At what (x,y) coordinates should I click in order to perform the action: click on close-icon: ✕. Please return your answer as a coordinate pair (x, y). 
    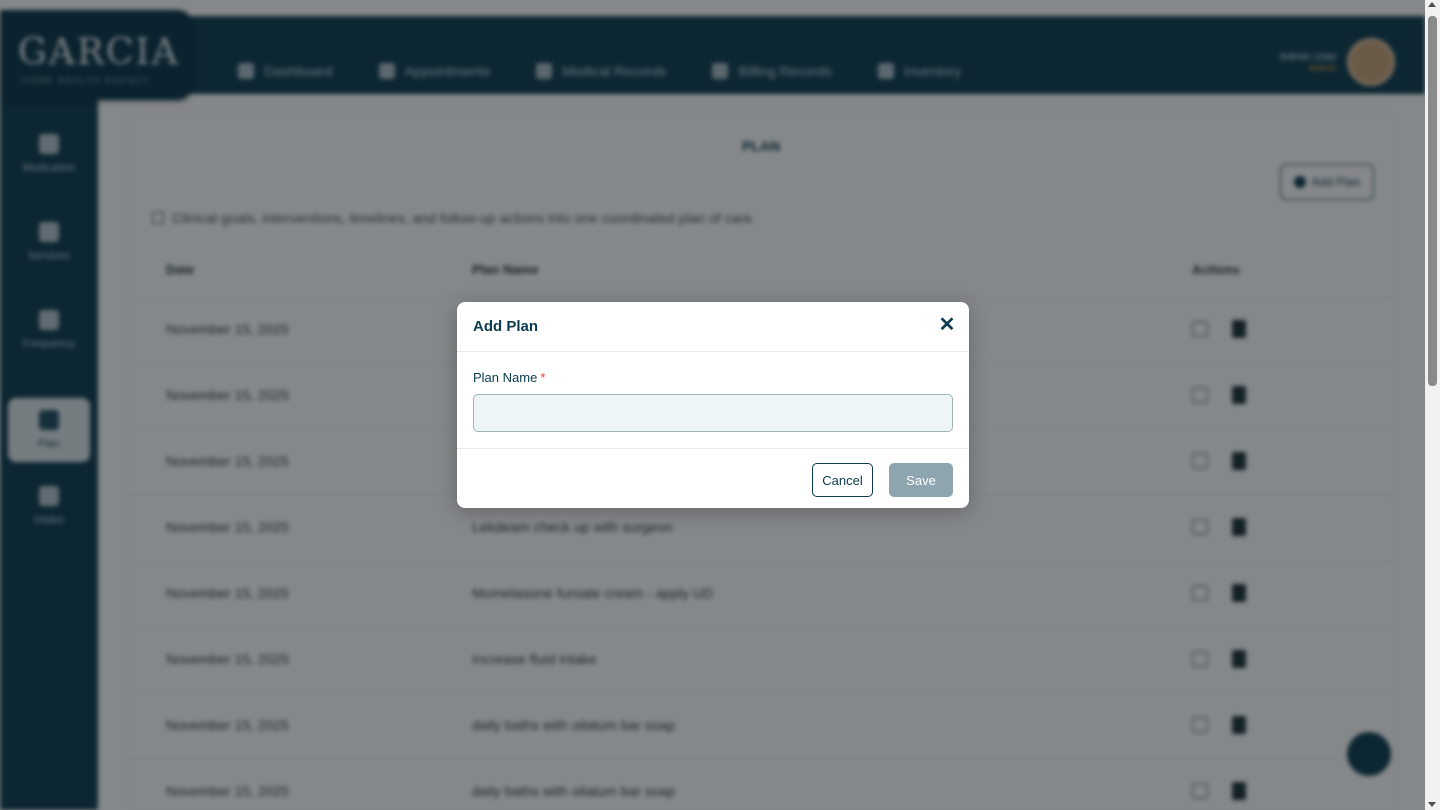
    Looking at the image, I should click on (947, 325).